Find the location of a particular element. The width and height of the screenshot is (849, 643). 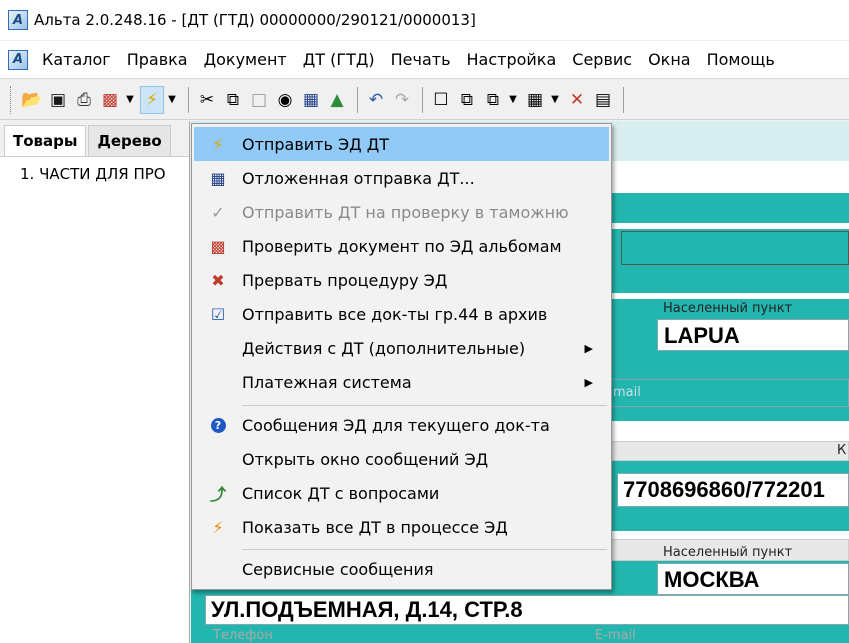

left-panel-tabs: Товары Дерево is located at coordinates (94, 139).